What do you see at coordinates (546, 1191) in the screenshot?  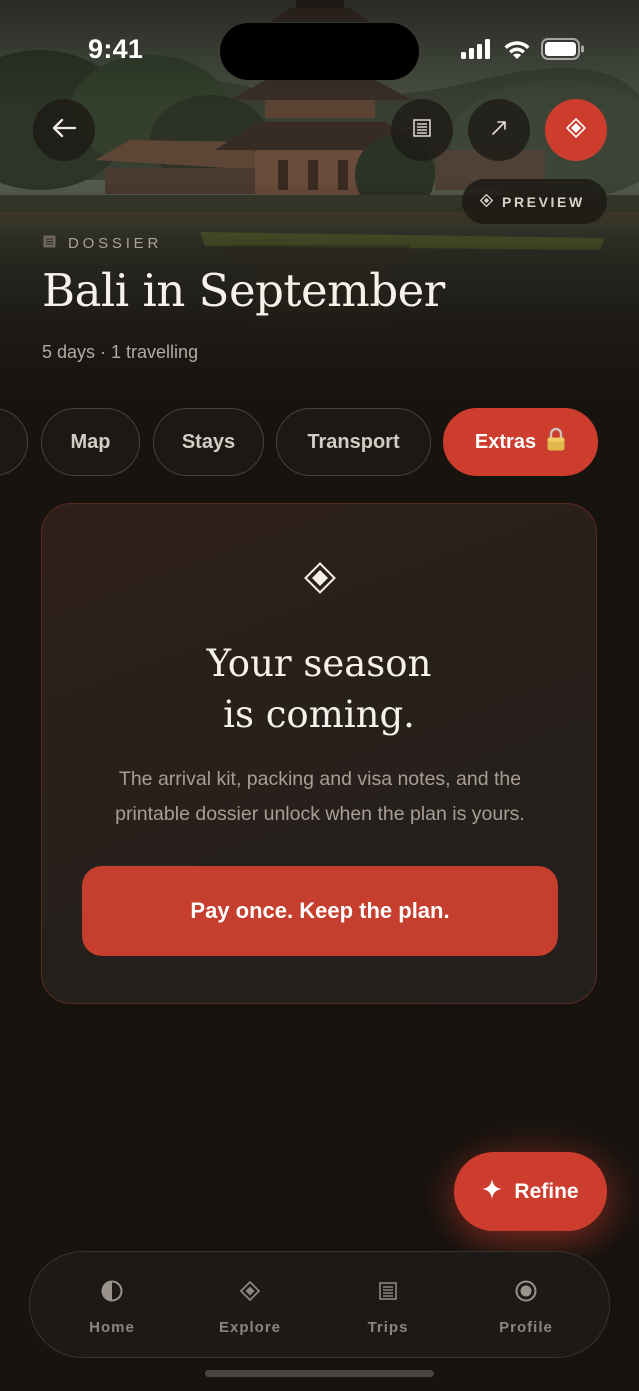 I see `refine-label: Refine` at bounding box center [546, 1191].